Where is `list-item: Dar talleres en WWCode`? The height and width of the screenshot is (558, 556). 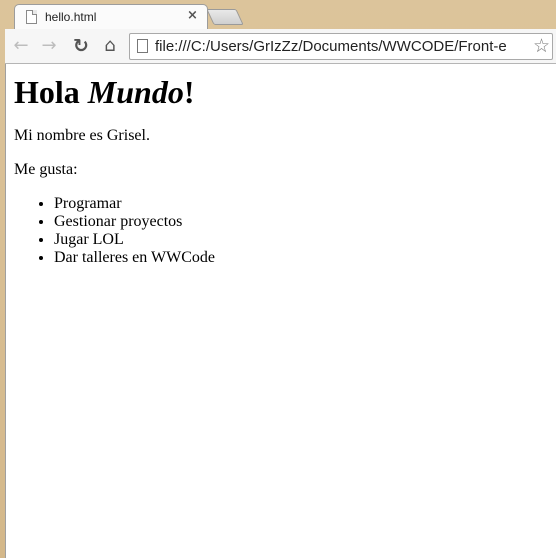 list-item: Dar talleres en WWCode is located at coordinates (299, 258).